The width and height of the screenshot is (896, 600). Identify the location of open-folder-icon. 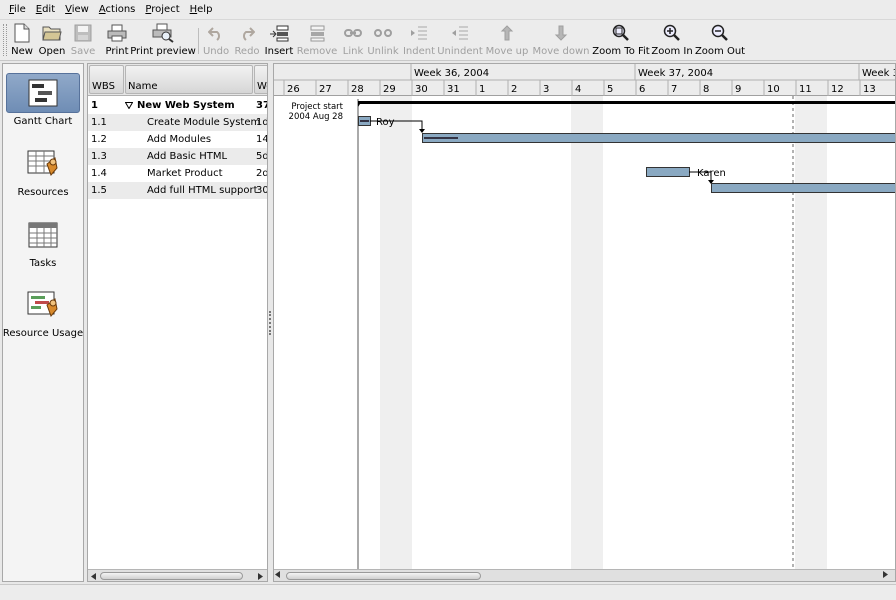
(52, 33).